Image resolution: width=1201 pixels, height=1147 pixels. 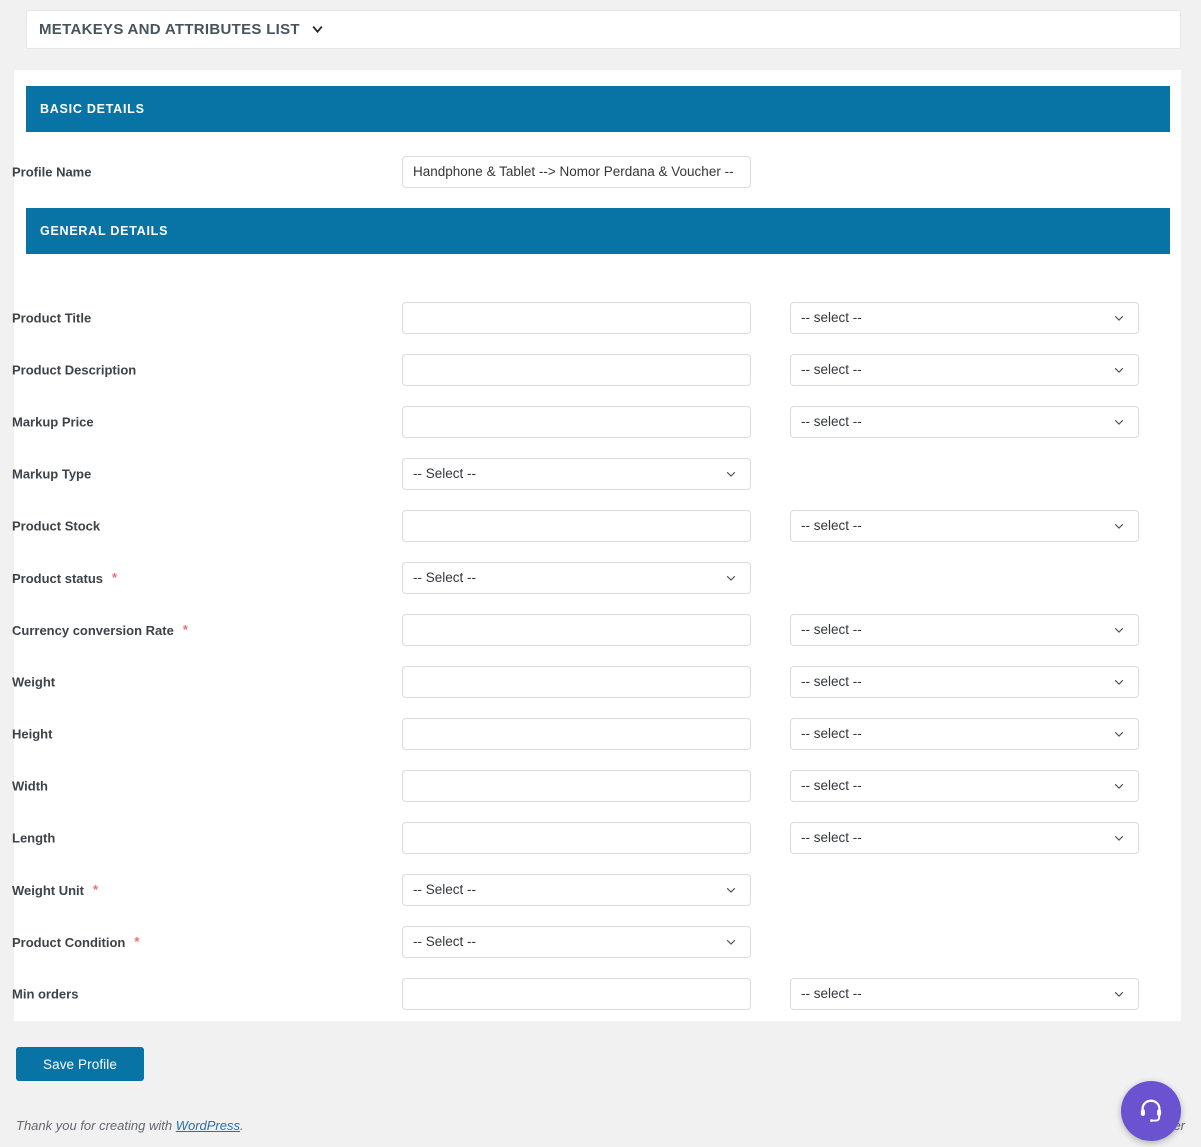 What do you see at coordinates (74, 370) in the screenshot?
I see `field-label-product-description: Product Description` at bounding box center [74, 370].